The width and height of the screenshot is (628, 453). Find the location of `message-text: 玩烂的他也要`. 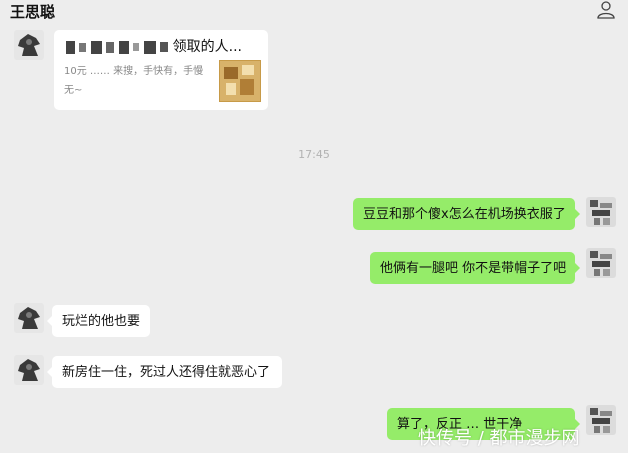

message-text: 玩烂的他也要 is located at coordinates (101, 321).